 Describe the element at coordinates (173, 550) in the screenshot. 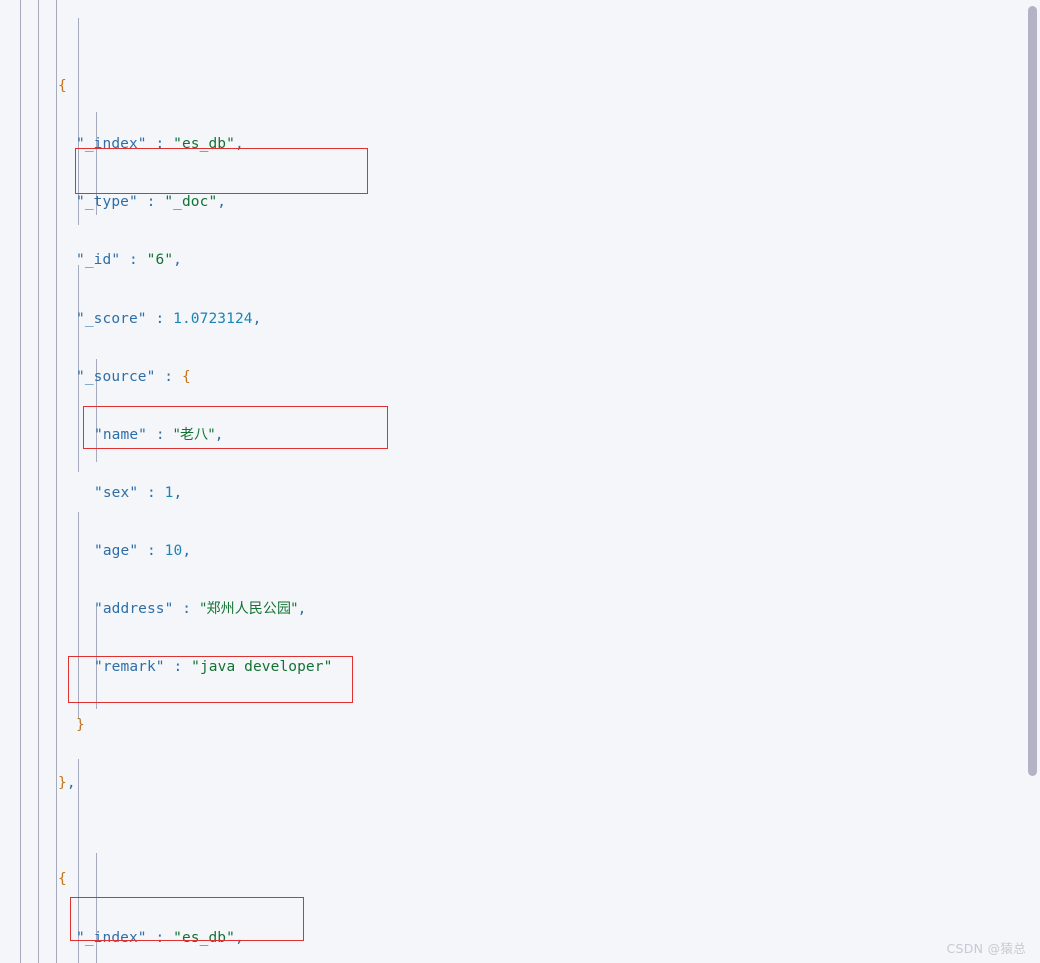

I see `value-age: 10` at that location.